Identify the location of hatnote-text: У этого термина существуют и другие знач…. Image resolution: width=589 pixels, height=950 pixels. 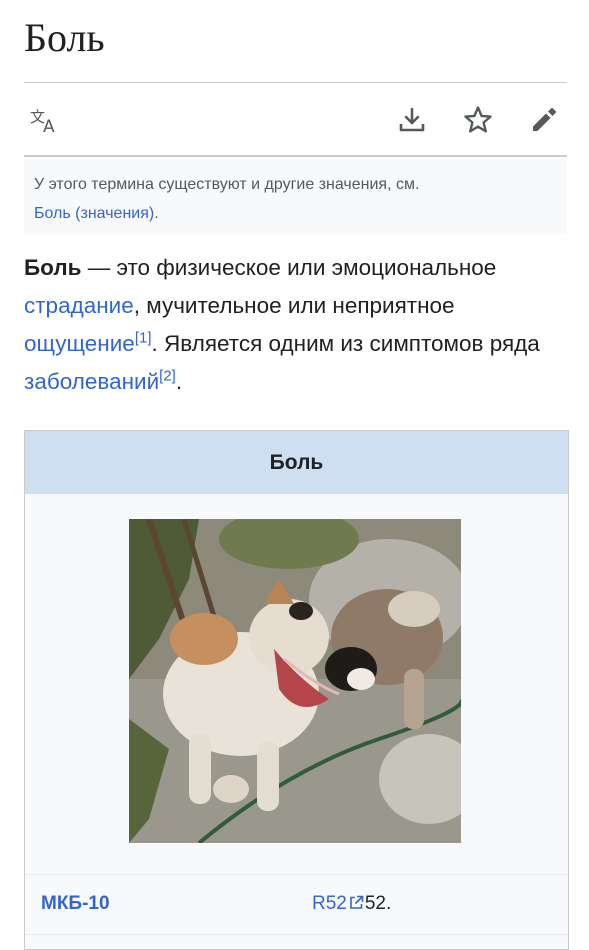
(227, 184).